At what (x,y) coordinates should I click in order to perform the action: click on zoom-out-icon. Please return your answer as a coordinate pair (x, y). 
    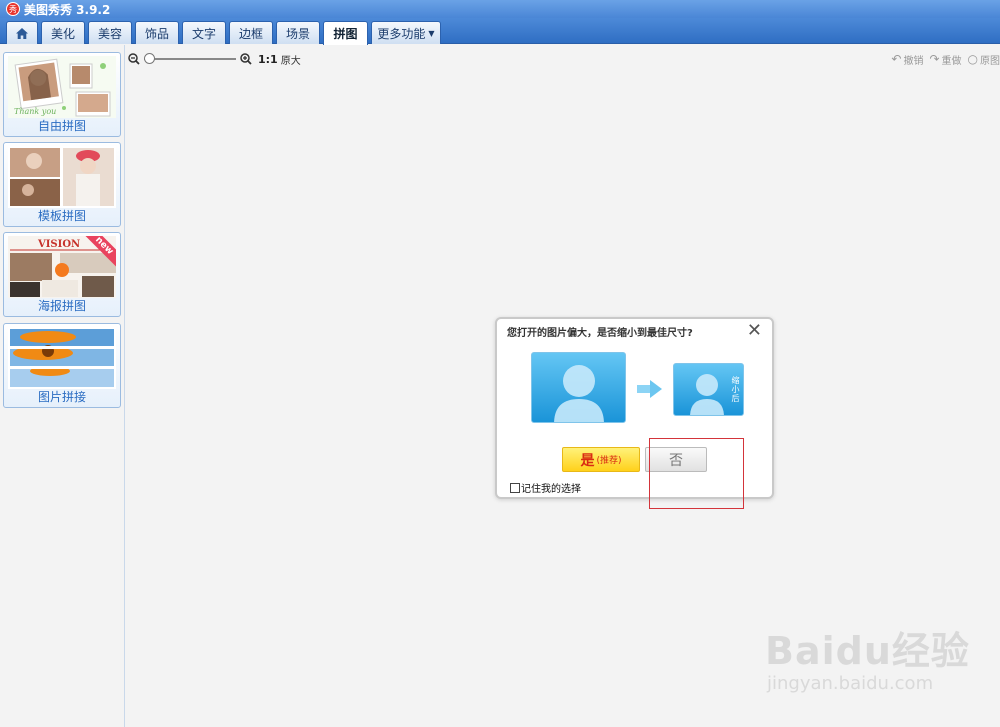
    Looking at the image, I should click on (134, 59).